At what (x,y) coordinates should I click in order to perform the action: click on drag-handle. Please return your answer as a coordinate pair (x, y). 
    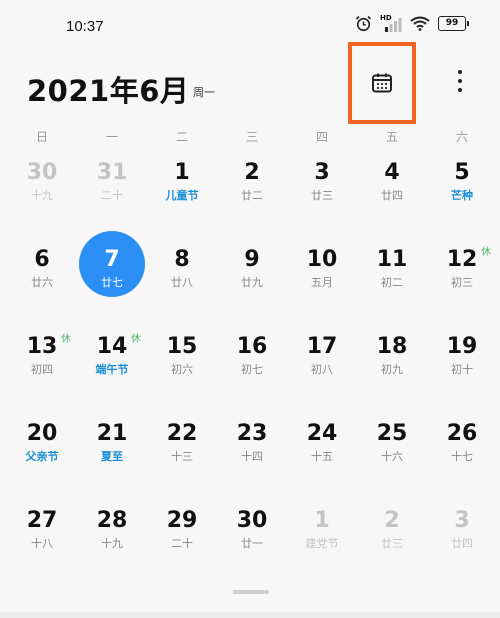
    Looking at the image, I should click on (251, 592).